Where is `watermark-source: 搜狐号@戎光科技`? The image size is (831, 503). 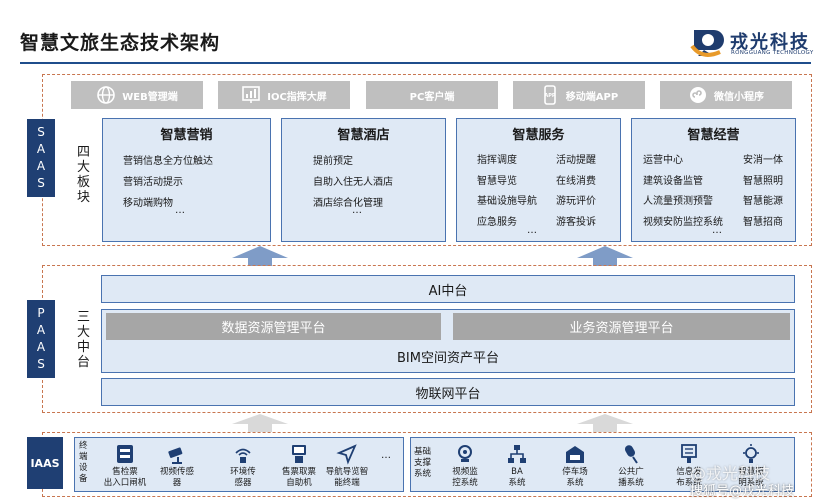 watermark-source: 搜狐号@戎光科技 is located at coordinates (742, 491).